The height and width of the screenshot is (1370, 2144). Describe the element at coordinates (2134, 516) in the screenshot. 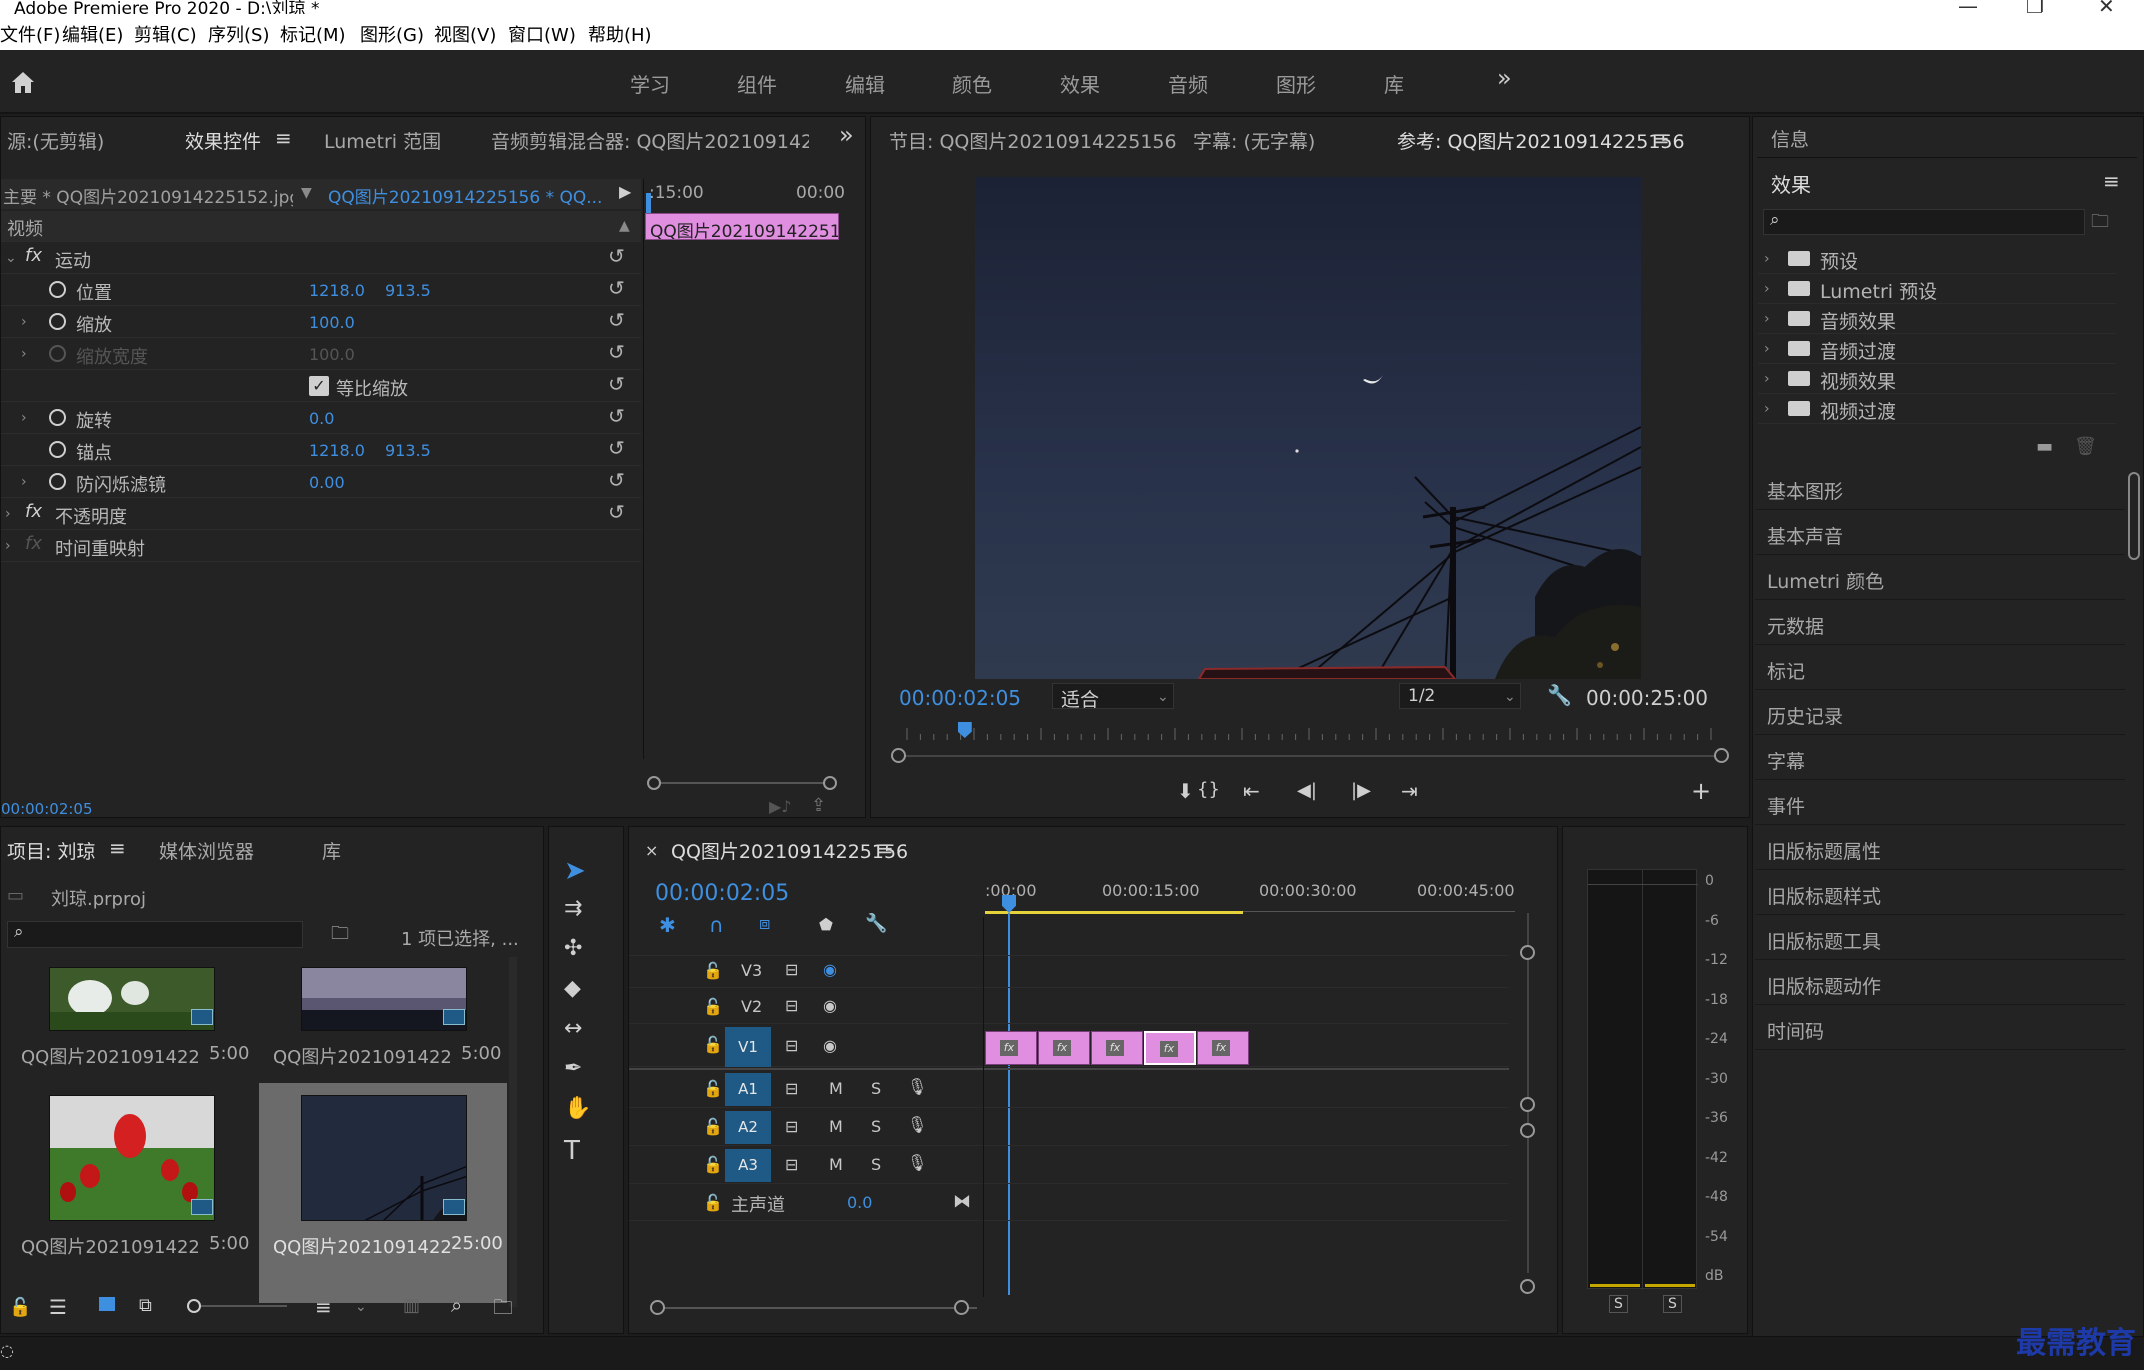

I see `panel-scrollbar` at that location.